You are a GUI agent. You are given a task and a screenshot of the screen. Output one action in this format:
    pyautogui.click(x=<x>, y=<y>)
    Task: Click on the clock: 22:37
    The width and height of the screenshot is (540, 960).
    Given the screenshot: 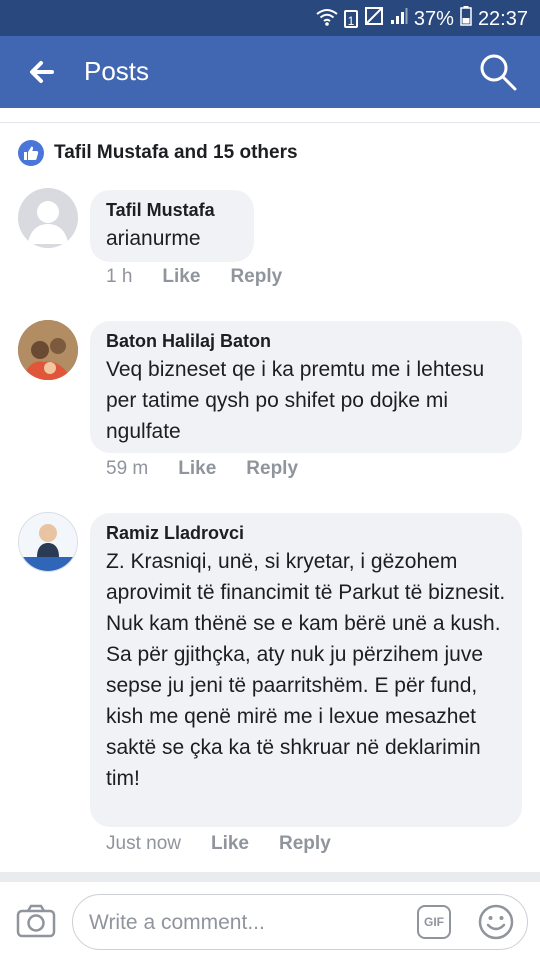 What is the action you would take?
    pyautogui.click(x=502, y=18)
    